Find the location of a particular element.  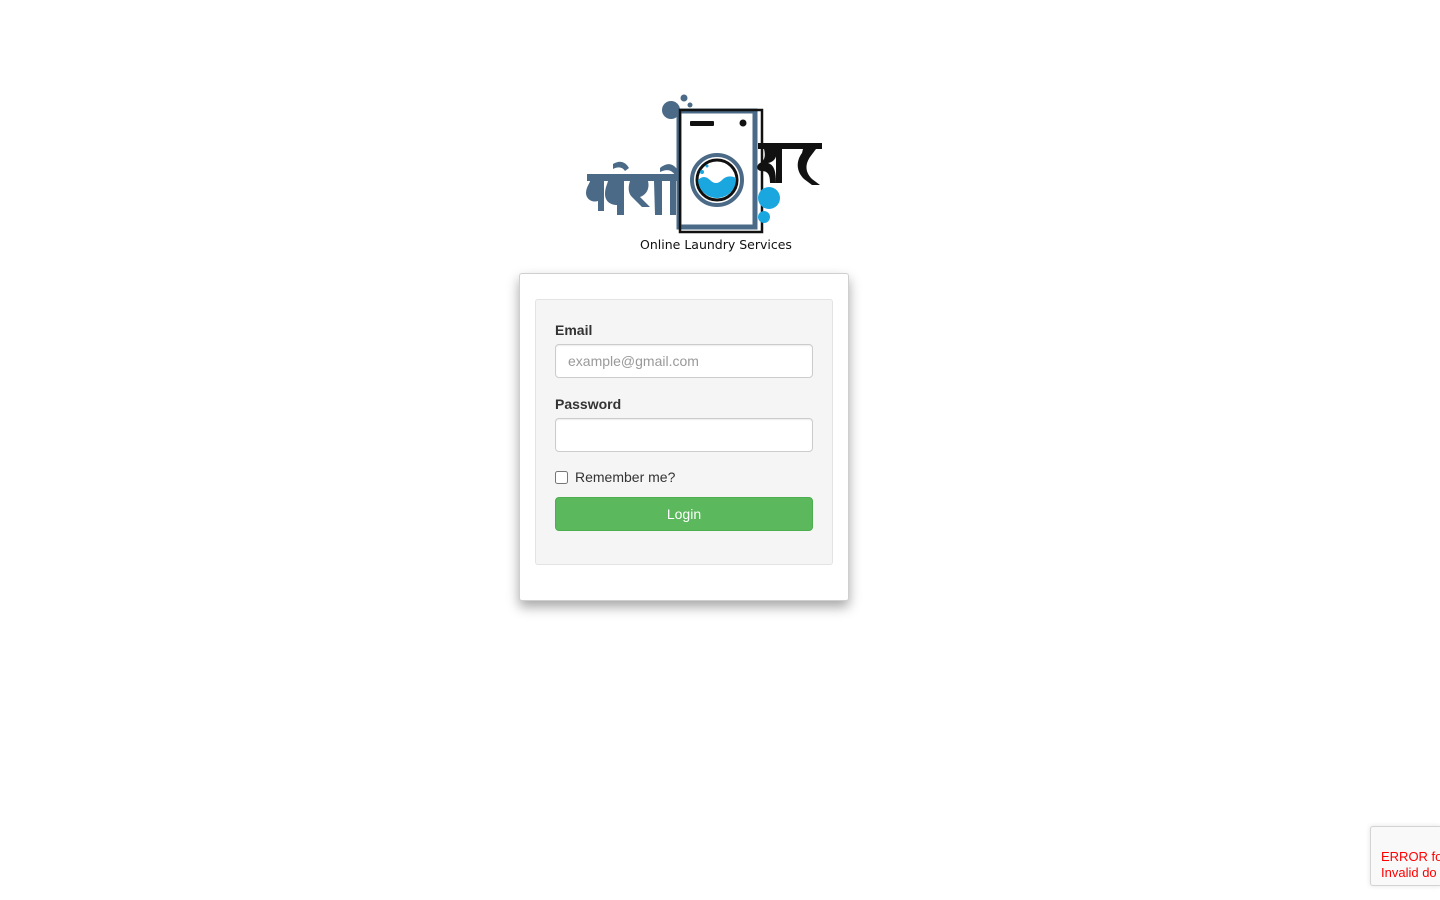

recaptcha-badge: ERROR fo Invalid do is located at coordinates (1405, 856).